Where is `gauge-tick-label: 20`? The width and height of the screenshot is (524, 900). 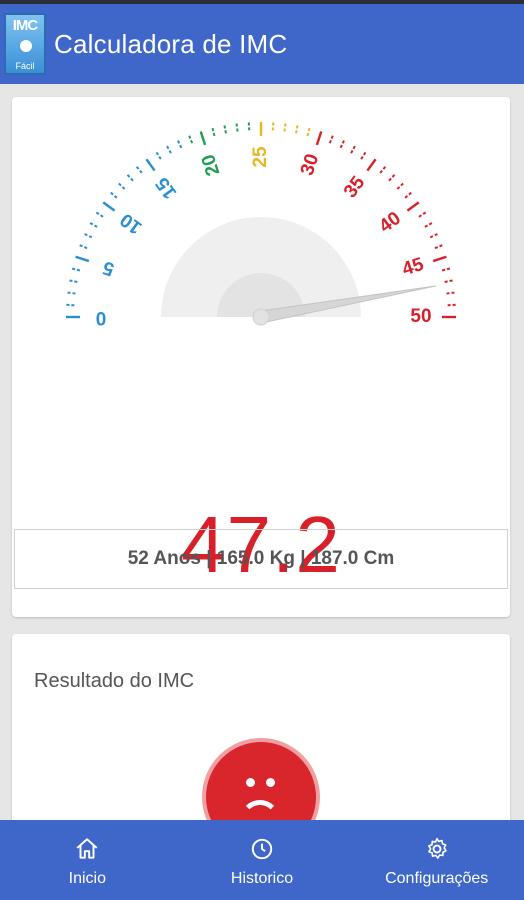 gauge-tick-label: 20 is located at coordinates (211, 165).